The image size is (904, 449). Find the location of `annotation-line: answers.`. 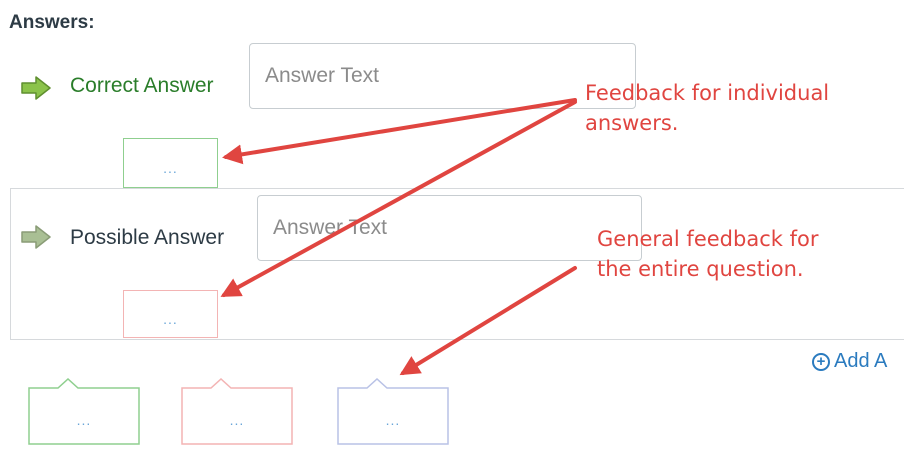

annotation-line: answers. is located at coordinates (632, 123).